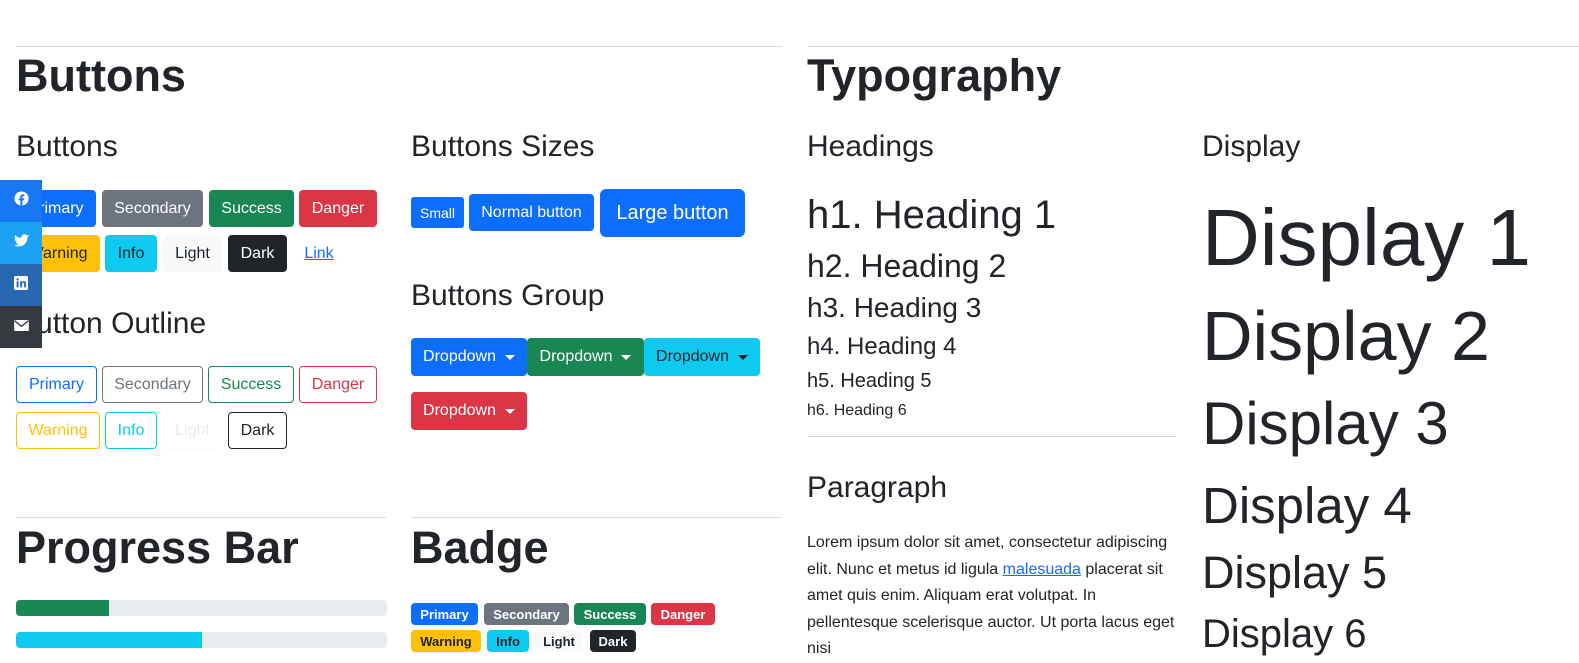  I want to click on twitter-share-button, so click(21, 243).